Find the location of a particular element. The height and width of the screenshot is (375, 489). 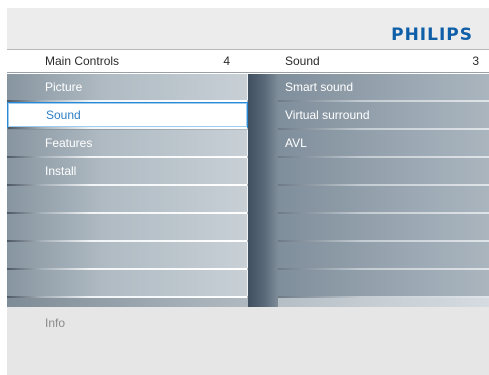

menu-item-install: Install is located at coordinates (127, 172).